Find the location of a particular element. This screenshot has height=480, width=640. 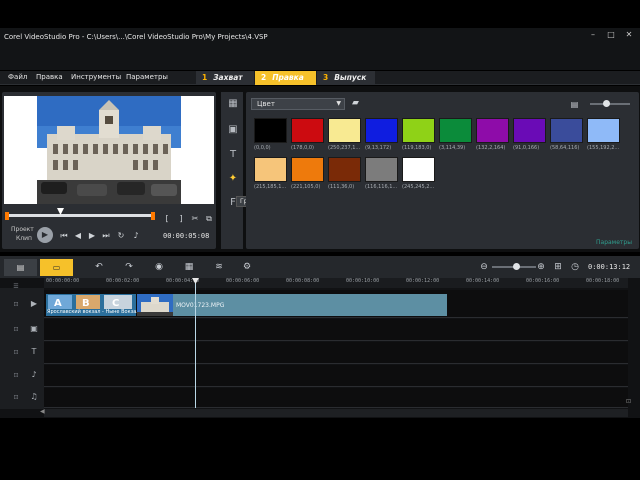

repeat-icon: ↻ is located at coordinates (121, 235).